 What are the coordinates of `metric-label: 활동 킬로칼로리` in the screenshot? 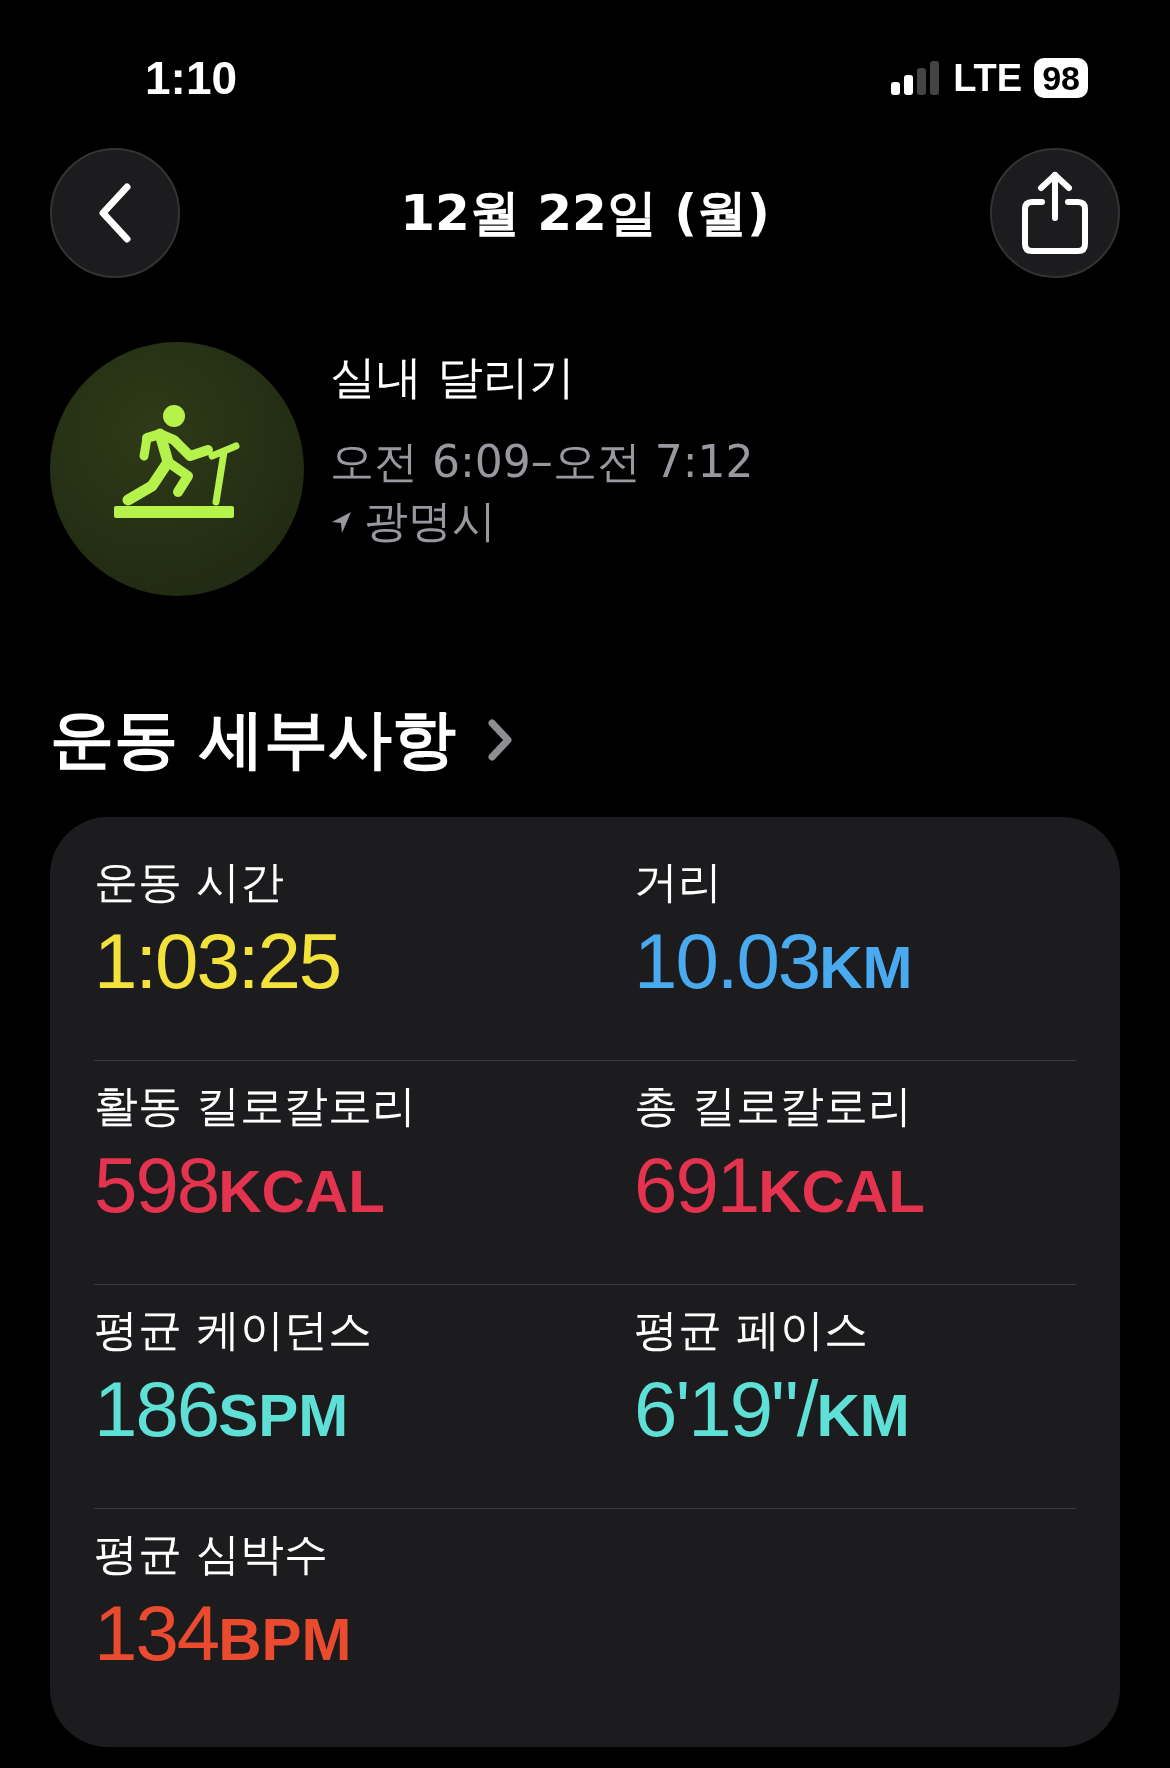 It's located at (255, 1106).